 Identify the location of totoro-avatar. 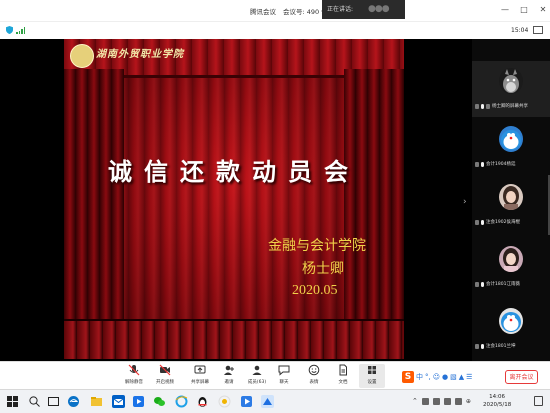
(511, 81).